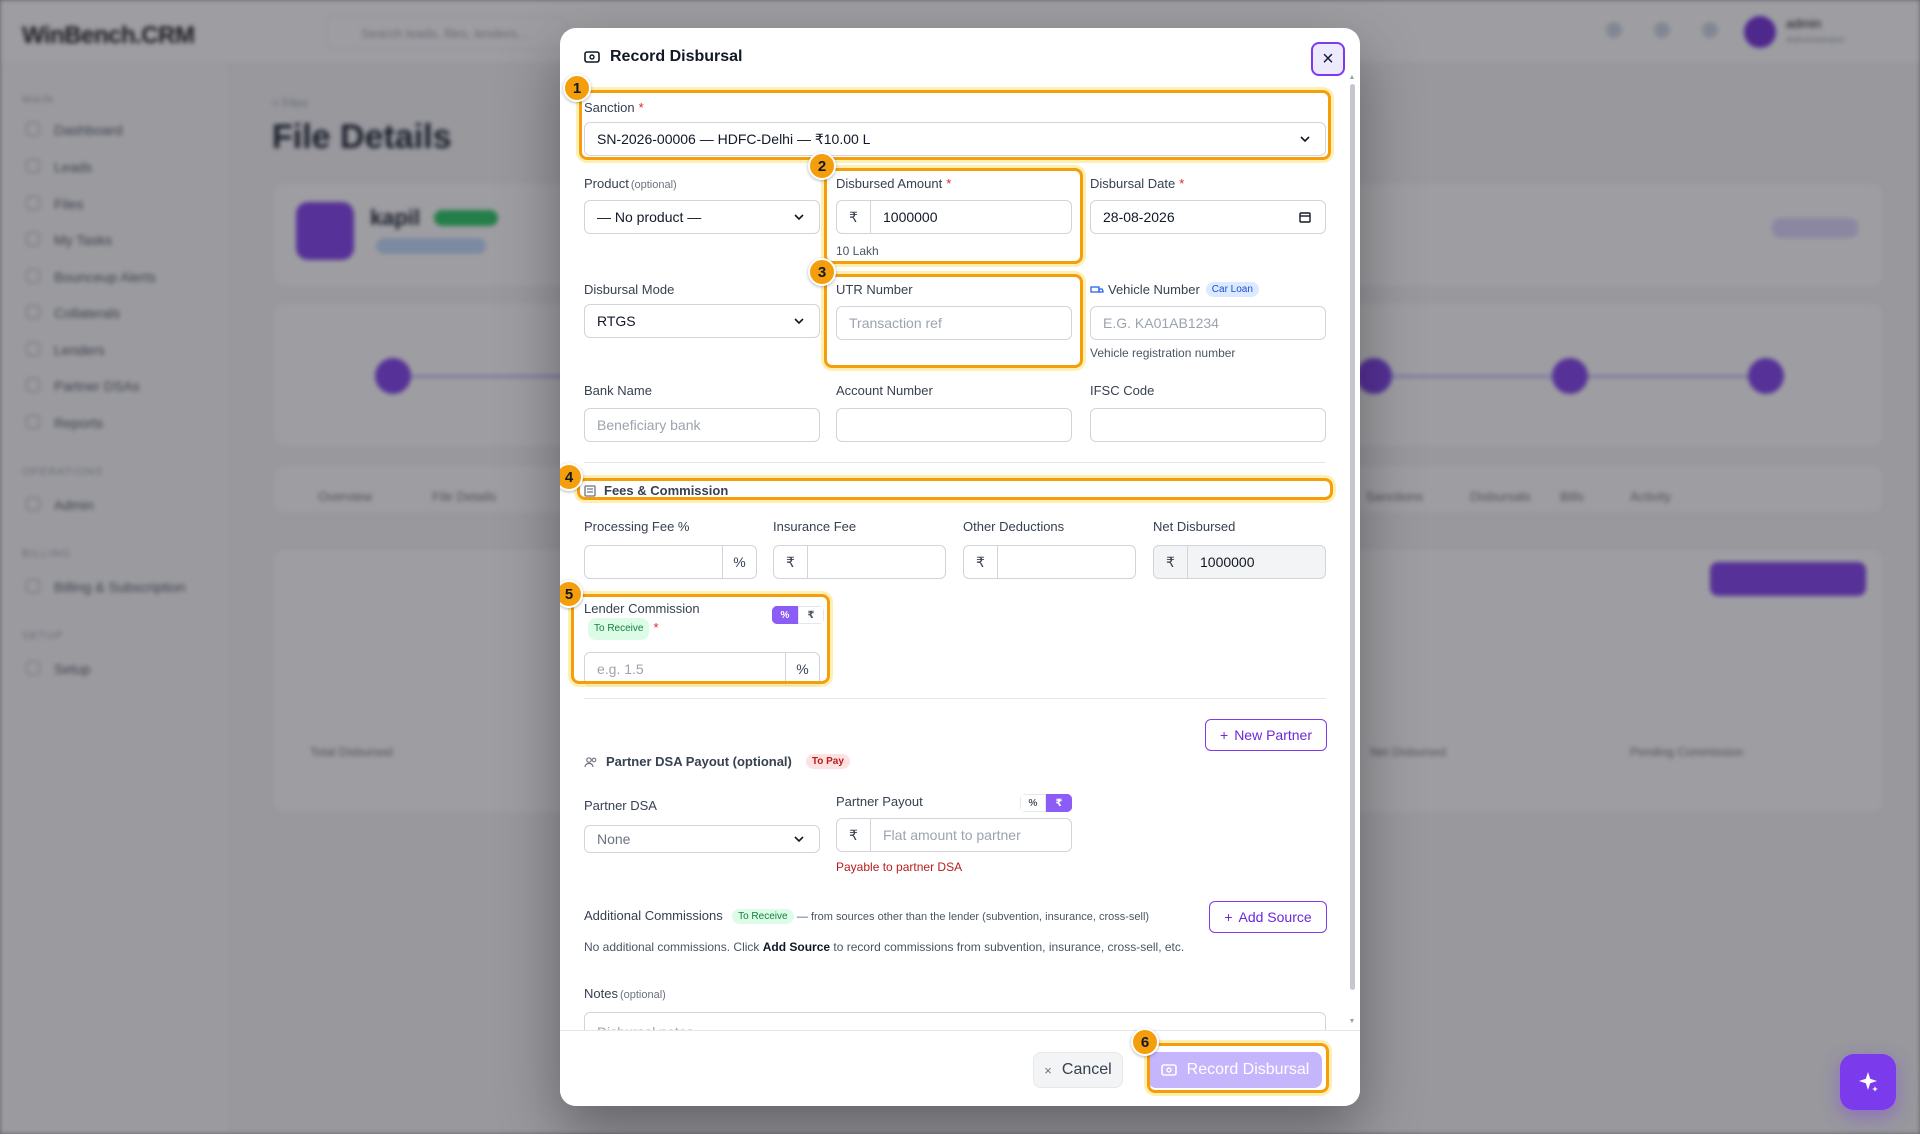  I want to click on partner-payout-label: Partner Payout, so click(879, 801).